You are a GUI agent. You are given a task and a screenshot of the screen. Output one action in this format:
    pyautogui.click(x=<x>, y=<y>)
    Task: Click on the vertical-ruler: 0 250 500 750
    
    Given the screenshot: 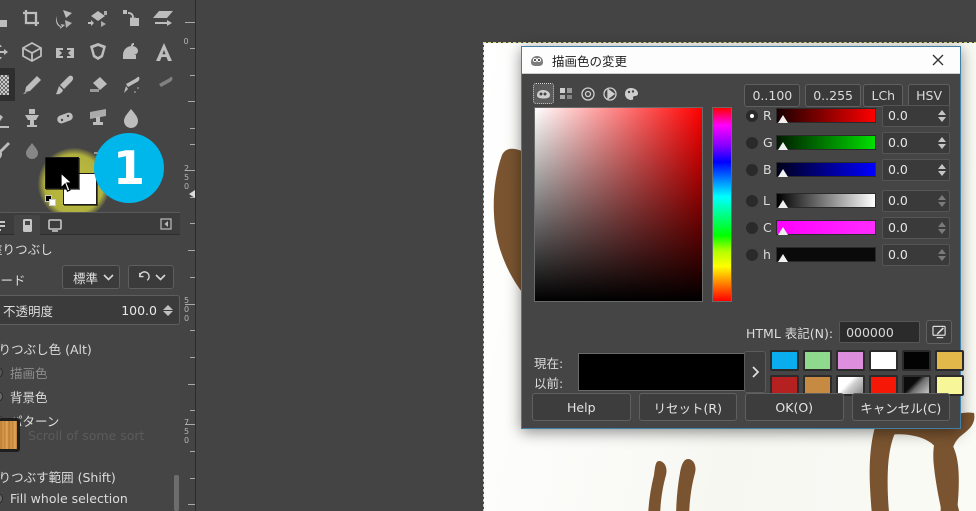 What is the action you would take?
    pyautogui.click(x=188, y=255)
    